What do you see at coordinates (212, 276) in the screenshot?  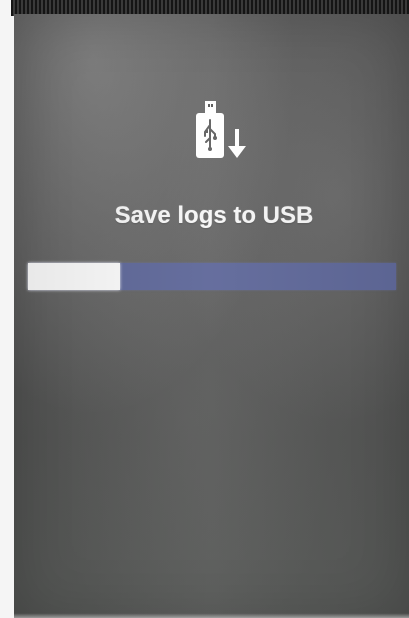 I see `usb-log-progress-bar` at bounding box center [212, 276].